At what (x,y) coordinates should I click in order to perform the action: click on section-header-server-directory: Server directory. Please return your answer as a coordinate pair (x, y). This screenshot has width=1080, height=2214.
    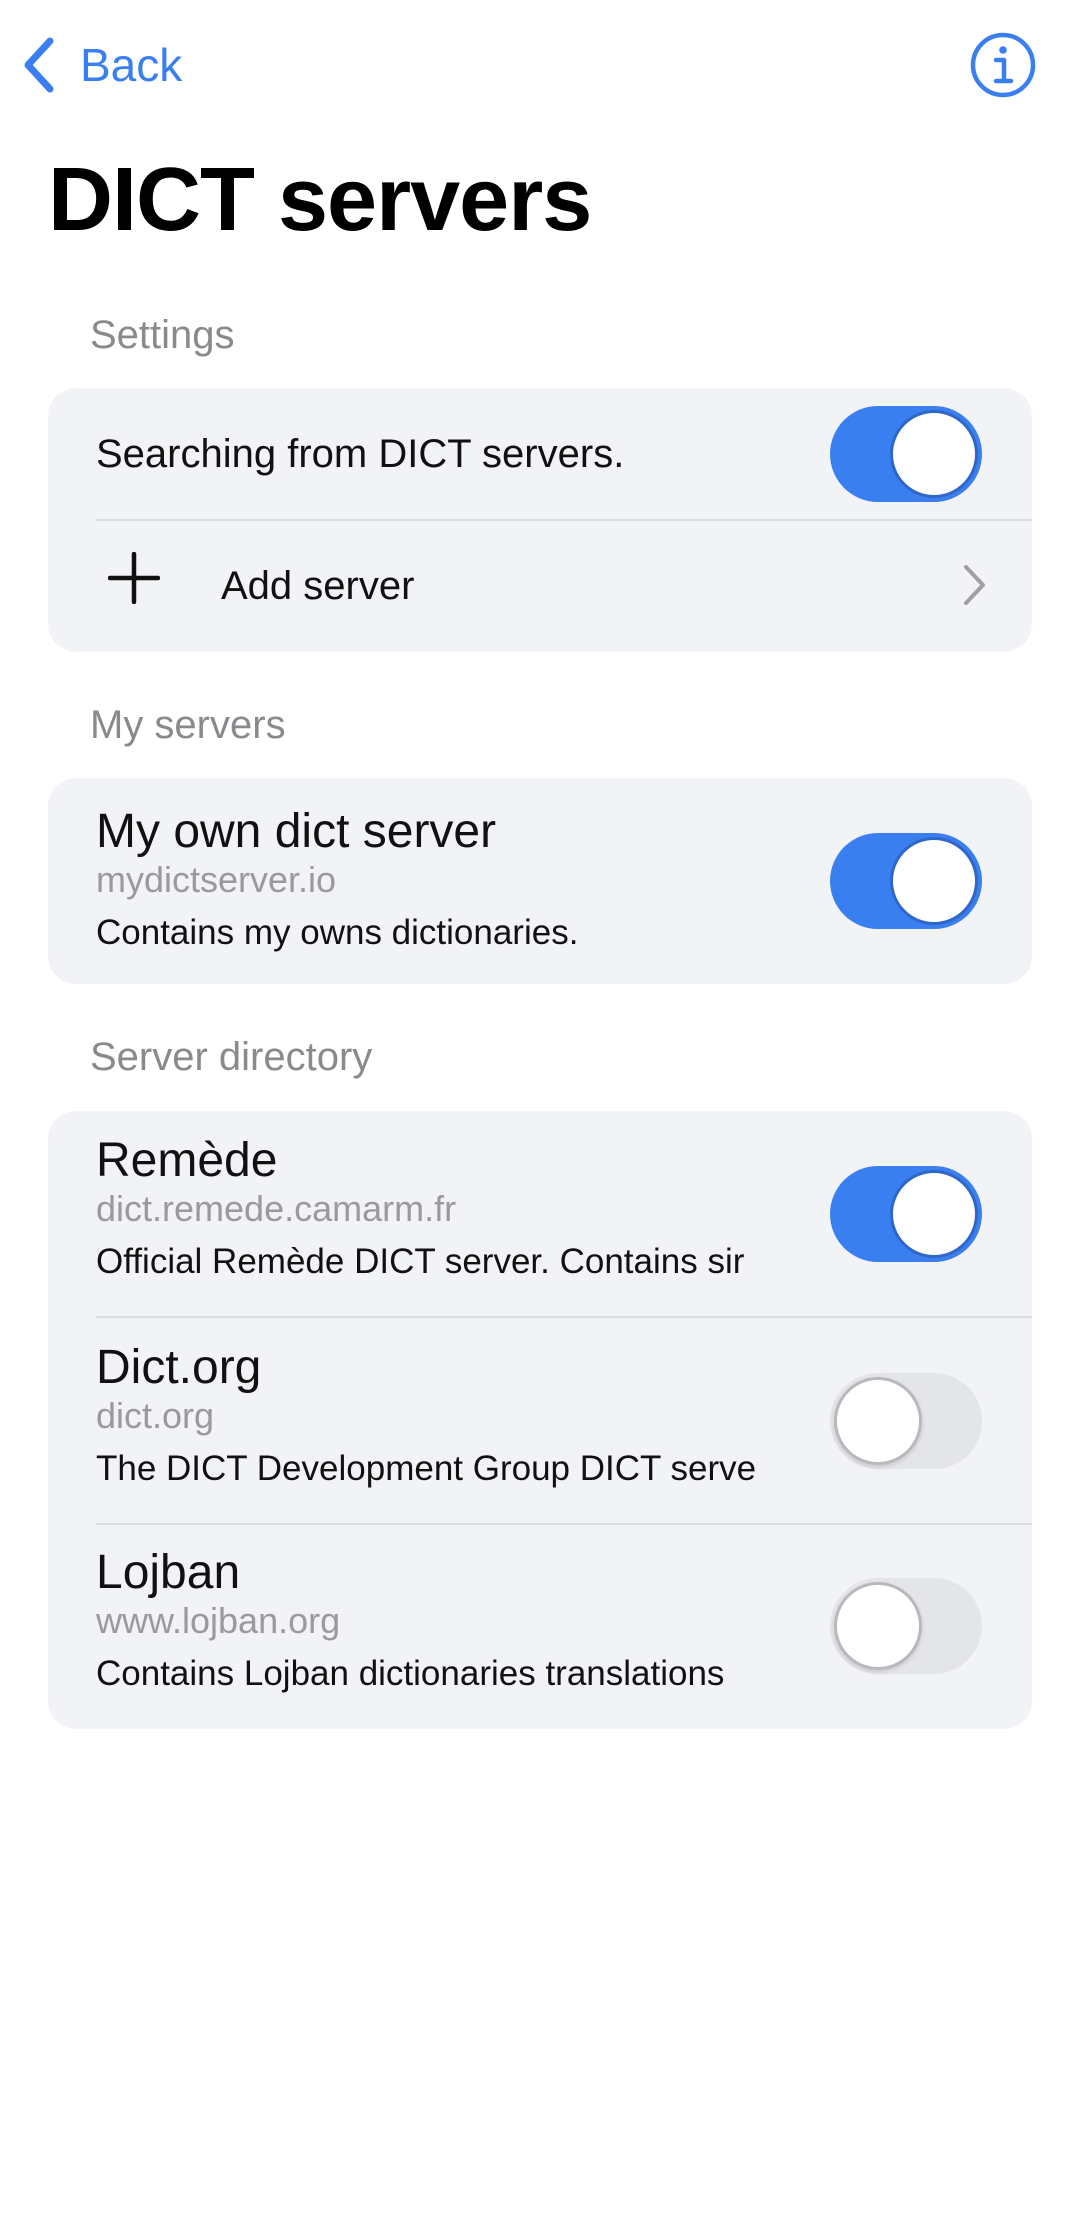
    Looking at the image, I should click on (231, 1057).